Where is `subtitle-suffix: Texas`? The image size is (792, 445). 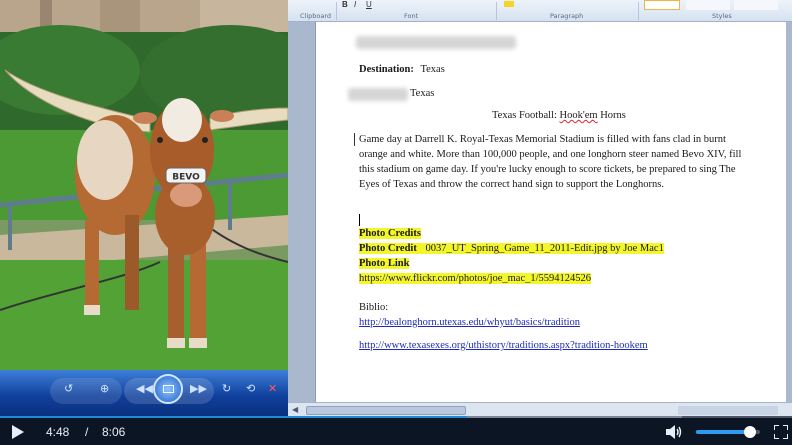 subtitle-suffix: Texas is located at coordinates (422, 93).